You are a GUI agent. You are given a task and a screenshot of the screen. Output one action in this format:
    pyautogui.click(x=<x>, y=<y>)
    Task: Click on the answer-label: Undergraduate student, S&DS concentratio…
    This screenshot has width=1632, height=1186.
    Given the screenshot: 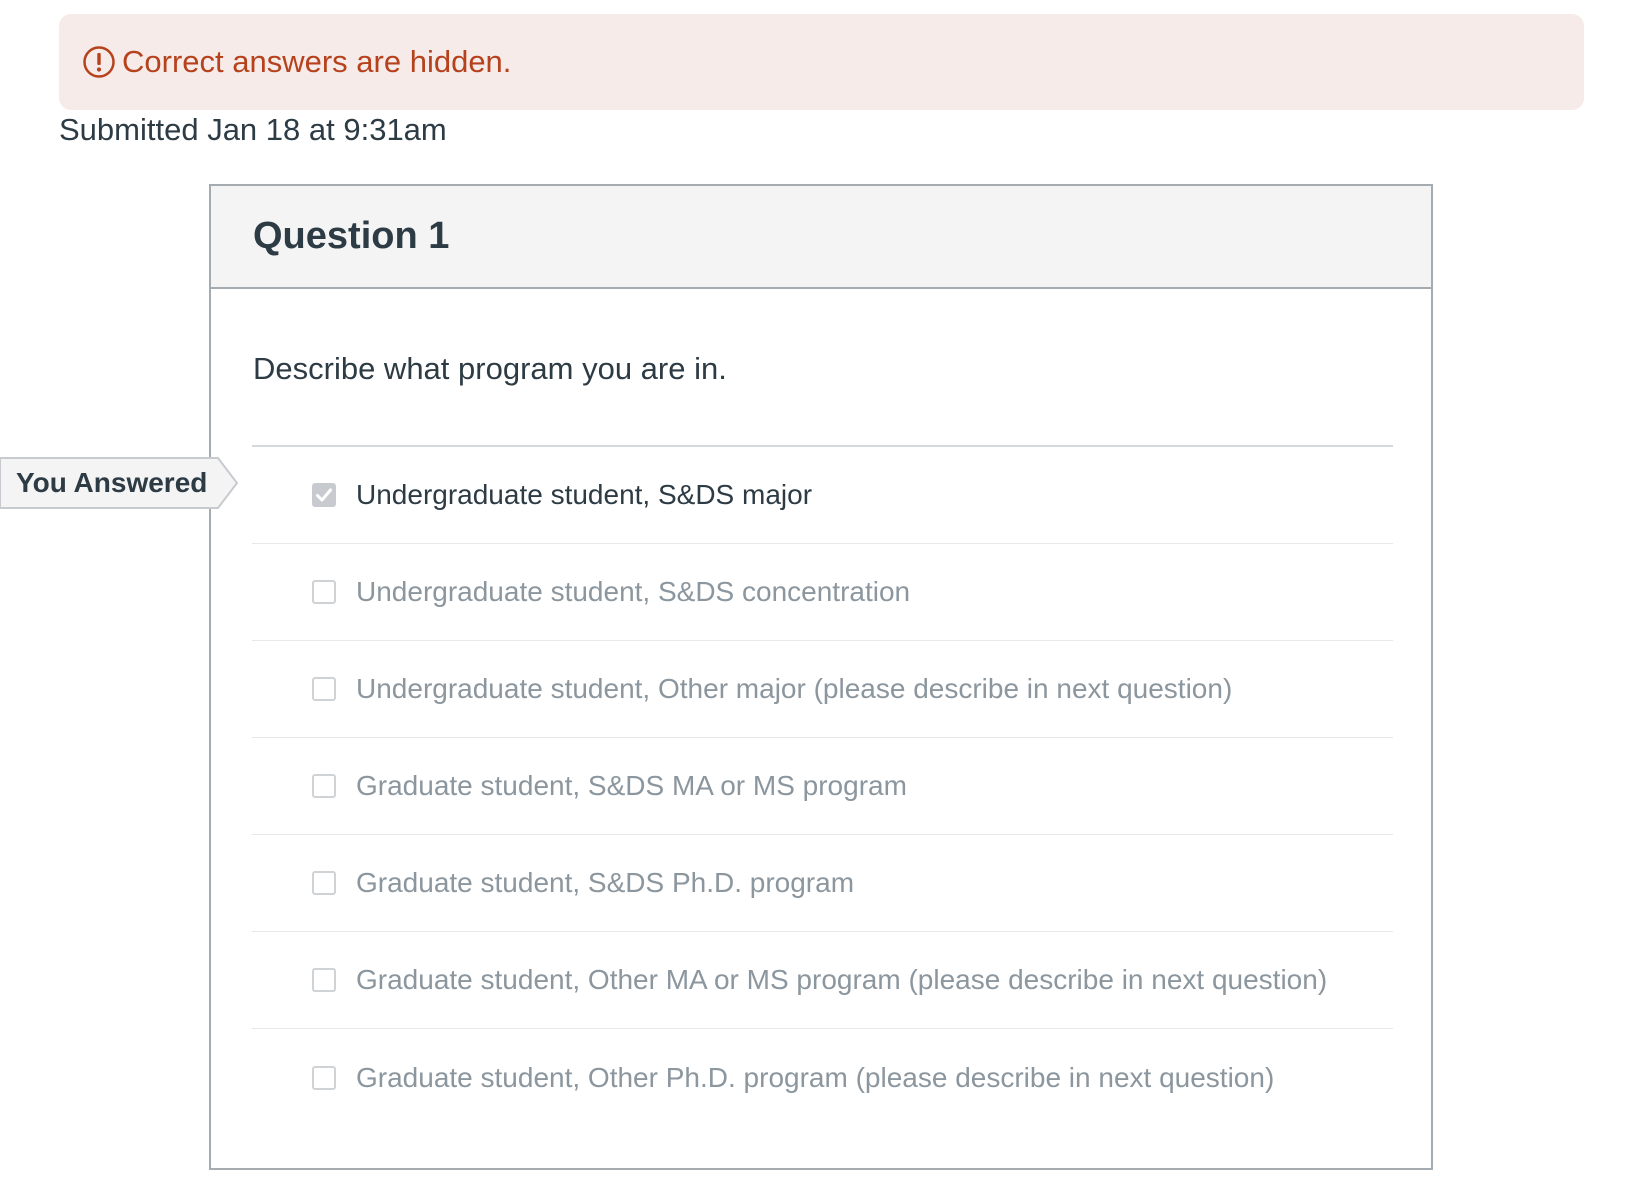 What is the action you would take?
    pyautogui.click(x=633, y=591)
    